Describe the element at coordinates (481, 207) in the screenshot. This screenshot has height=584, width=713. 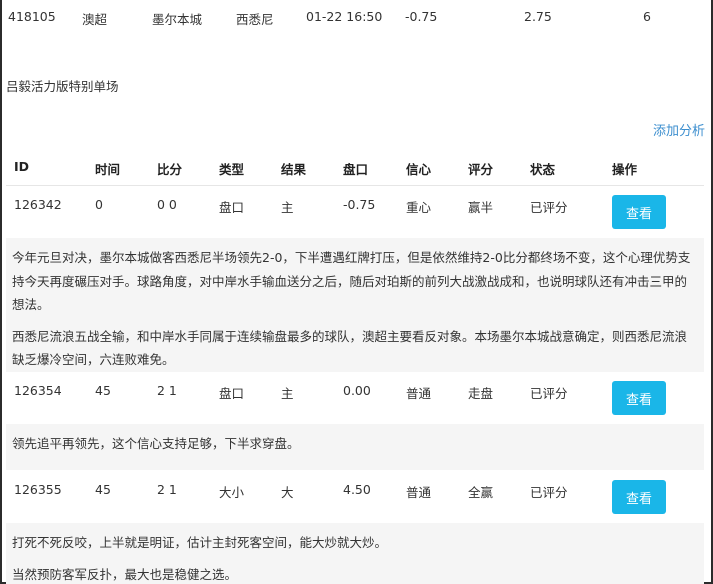
I see `row-rating: 赢半` at that location.